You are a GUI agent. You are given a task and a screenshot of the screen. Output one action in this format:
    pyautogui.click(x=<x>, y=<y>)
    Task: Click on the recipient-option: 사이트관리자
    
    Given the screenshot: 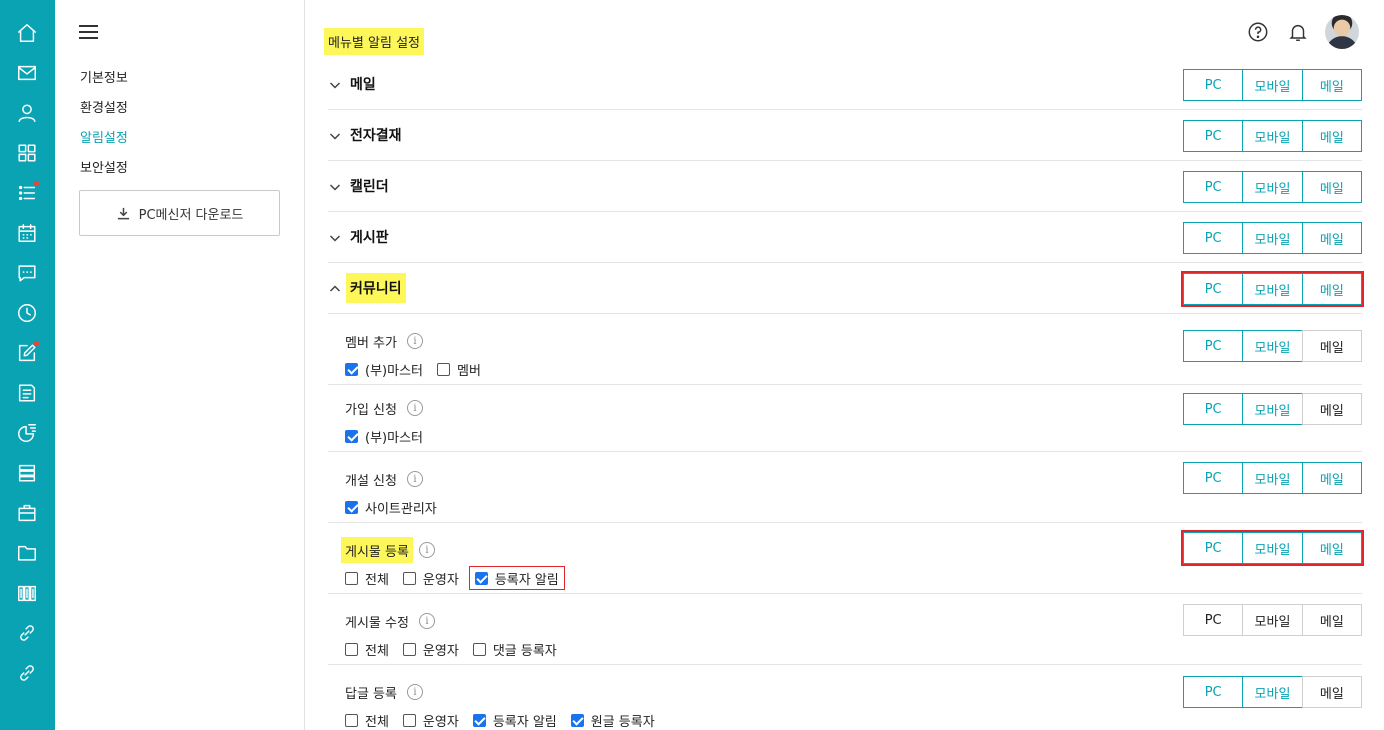 What is the action you would take?
    pyautogui.click(x=391, y=507)
    